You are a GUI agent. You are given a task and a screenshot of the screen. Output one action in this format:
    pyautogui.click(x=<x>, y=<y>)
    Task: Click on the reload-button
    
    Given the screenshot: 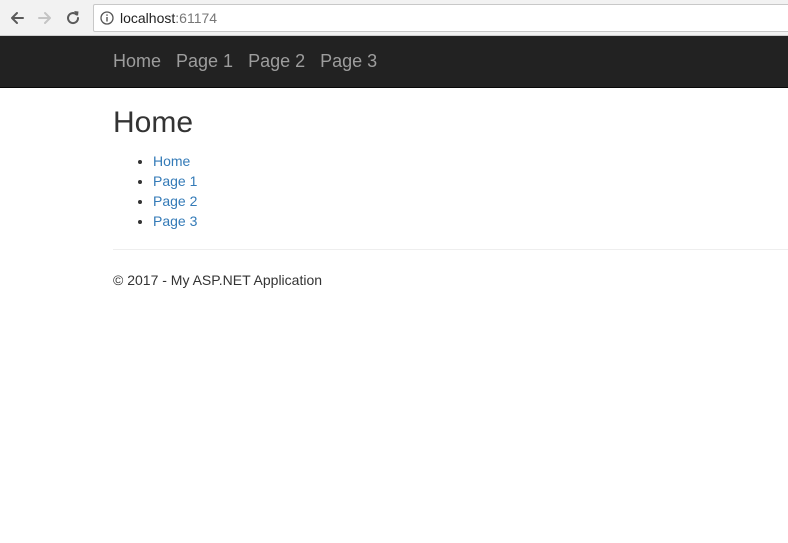 What is the action you would take?
    pyautogui.click(x=73, y=18)
    